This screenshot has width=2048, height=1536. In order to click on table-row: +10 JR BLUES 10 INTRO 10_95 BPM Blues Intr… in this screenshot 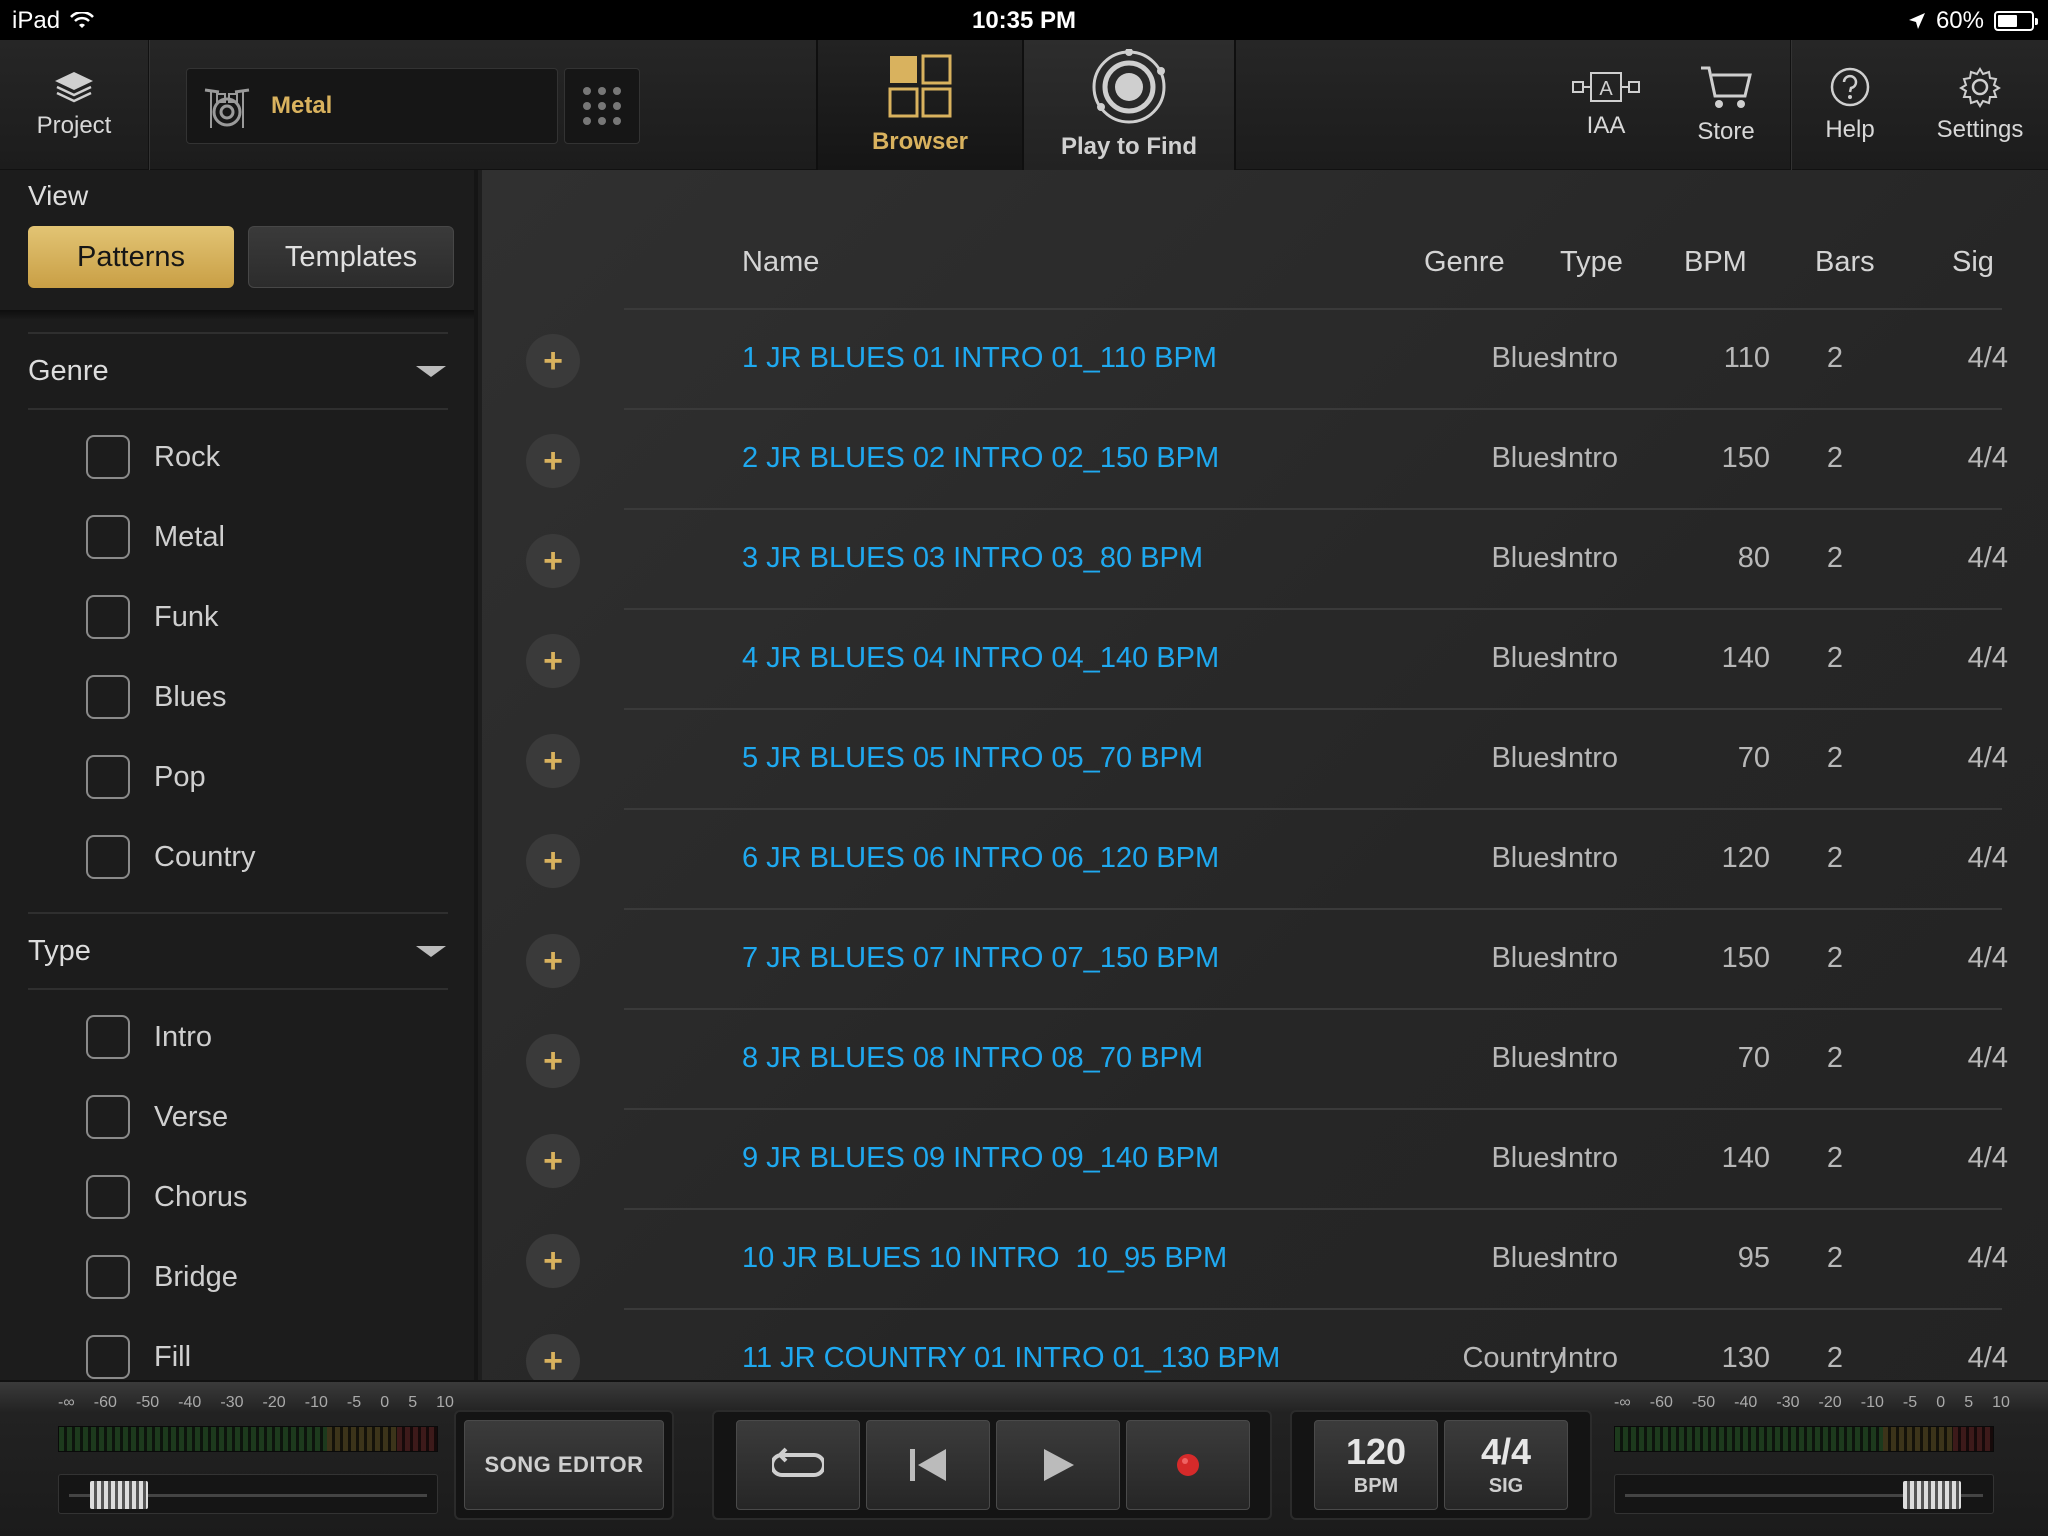, I will do `click(1265, 1260)`.